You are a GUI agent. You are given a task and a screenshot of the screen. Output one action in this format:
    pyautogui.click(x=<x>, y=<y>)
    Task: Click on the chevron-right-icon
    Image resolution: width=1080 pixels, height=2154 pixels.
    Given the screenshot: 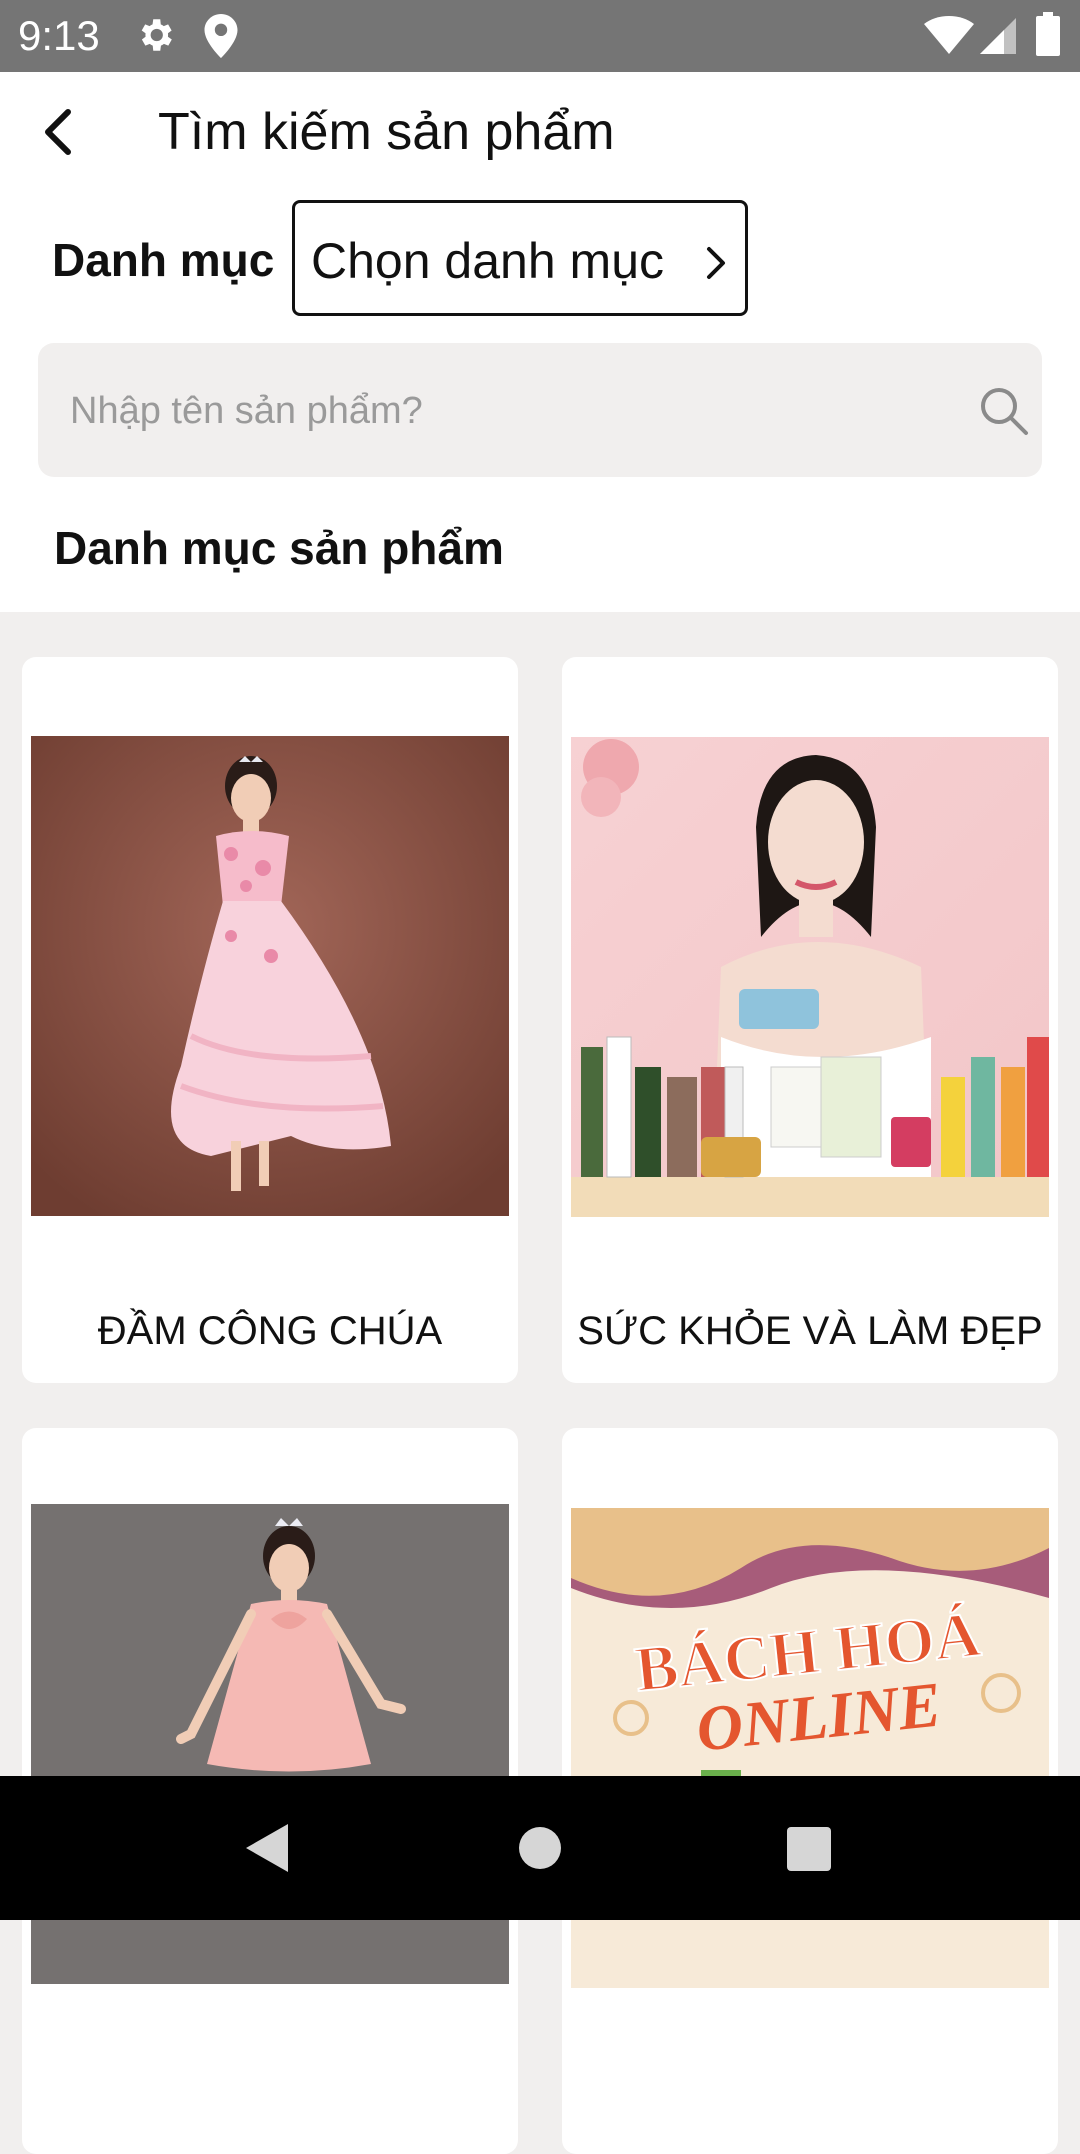 What is the action you would take?
    pyautogui.click(x=716, y=263)
    